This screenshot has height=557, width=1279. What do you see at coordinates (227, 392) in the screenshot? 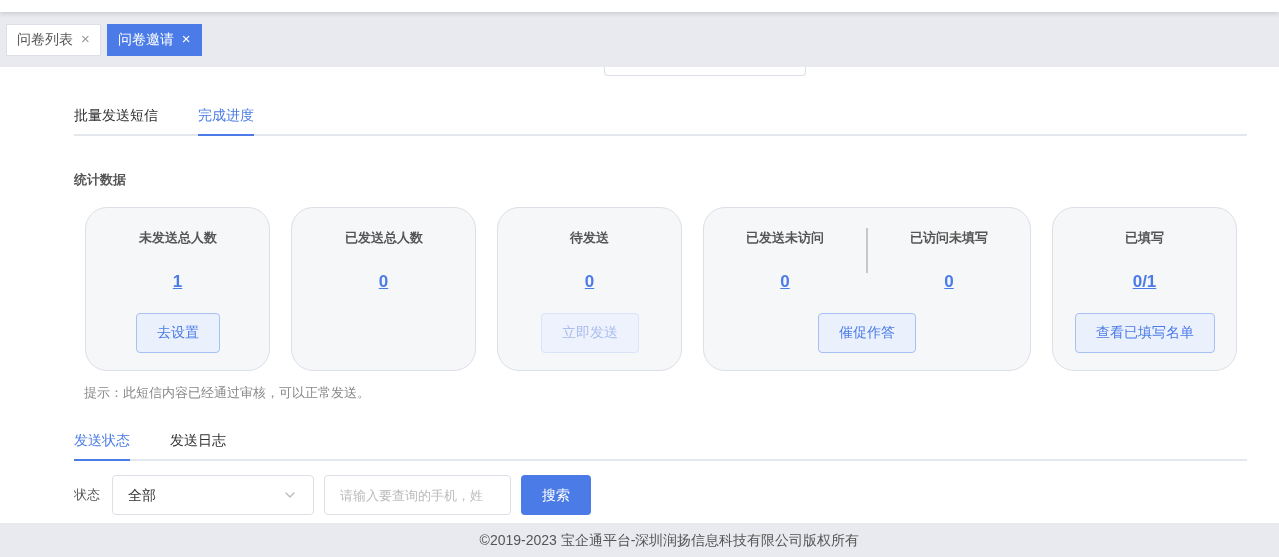
I see `hint-text: 提示：此短信内容已经通过审核，可以正常发送。` at bounding box center [227, 392].